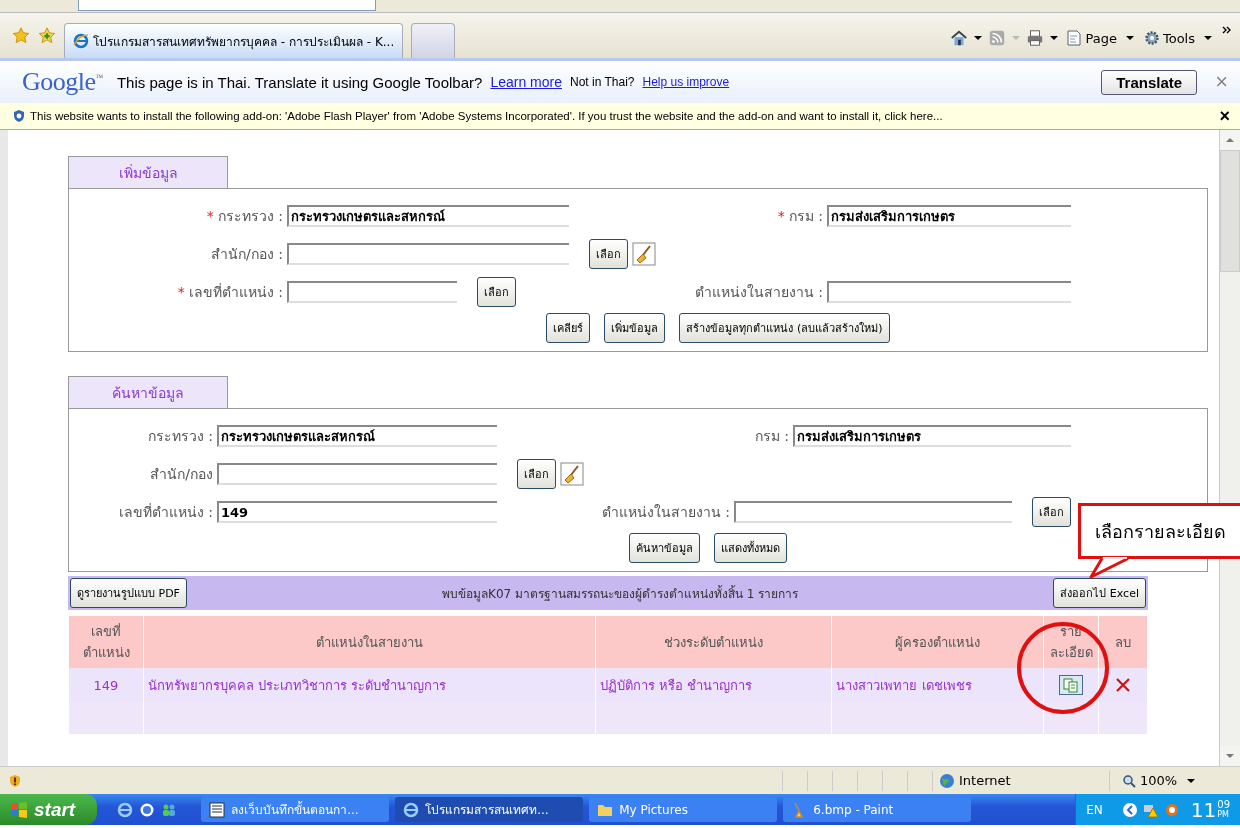 This screenshot has width=1240, height=828. I want to click on column-header: ผู้ครองตำแหน่ง, so click(937, 642).